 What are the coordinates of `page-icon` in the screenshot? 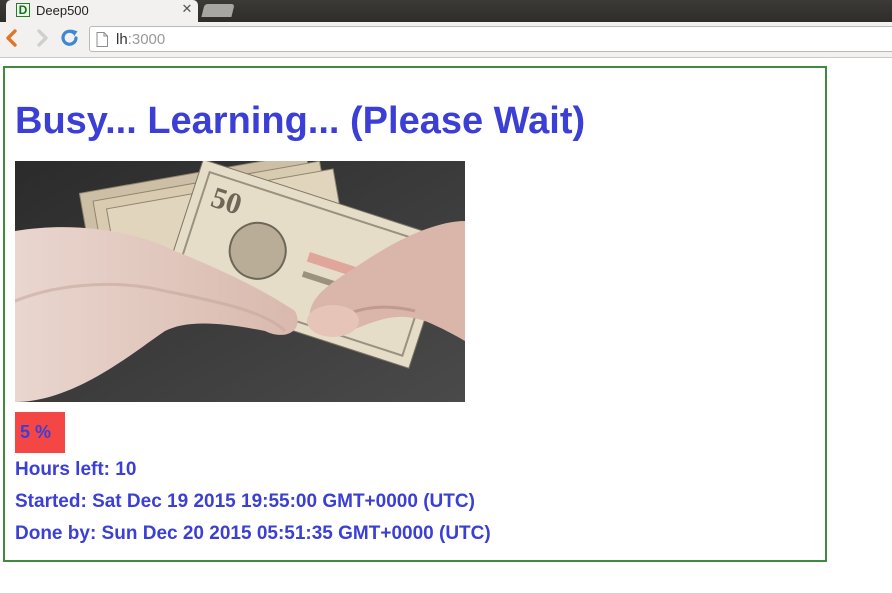 It's located at (102, 42).